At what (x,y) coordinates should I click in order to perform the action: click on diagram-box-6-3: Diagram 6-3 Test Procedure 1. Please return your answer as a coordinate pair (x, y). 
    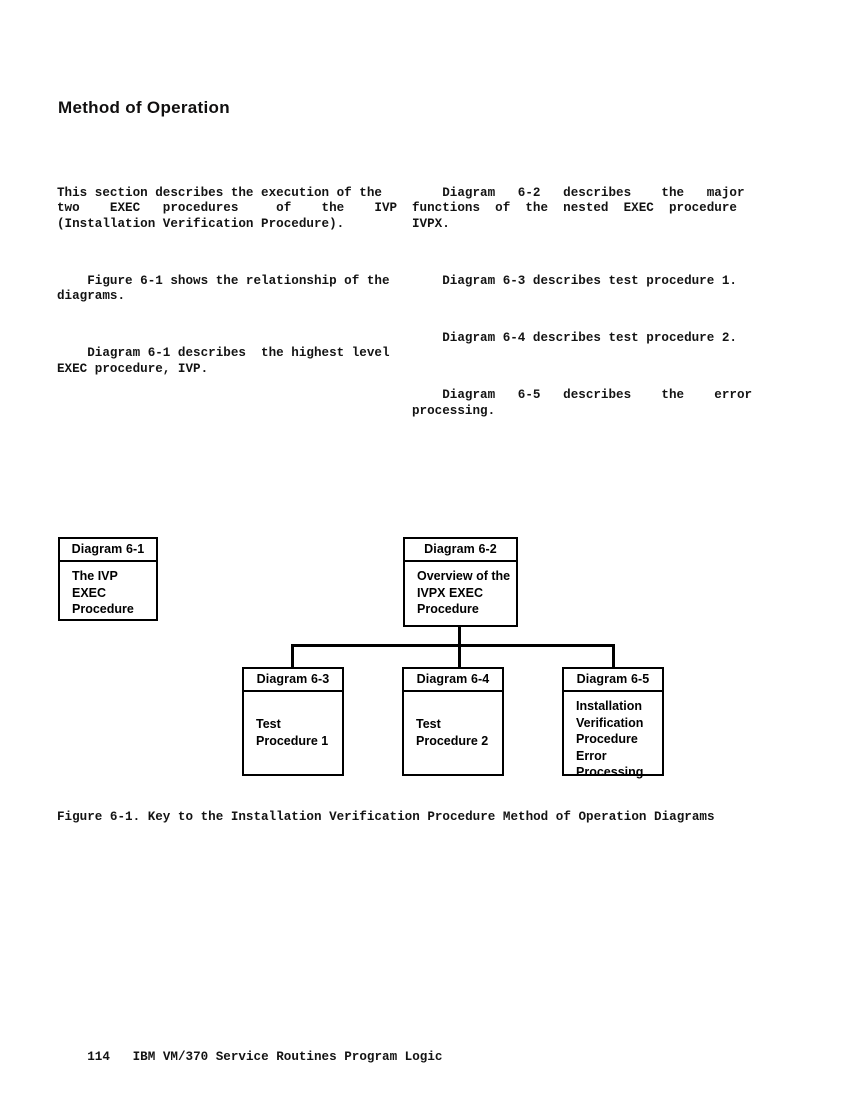
    Looking at the image, I should click on (293, 721).